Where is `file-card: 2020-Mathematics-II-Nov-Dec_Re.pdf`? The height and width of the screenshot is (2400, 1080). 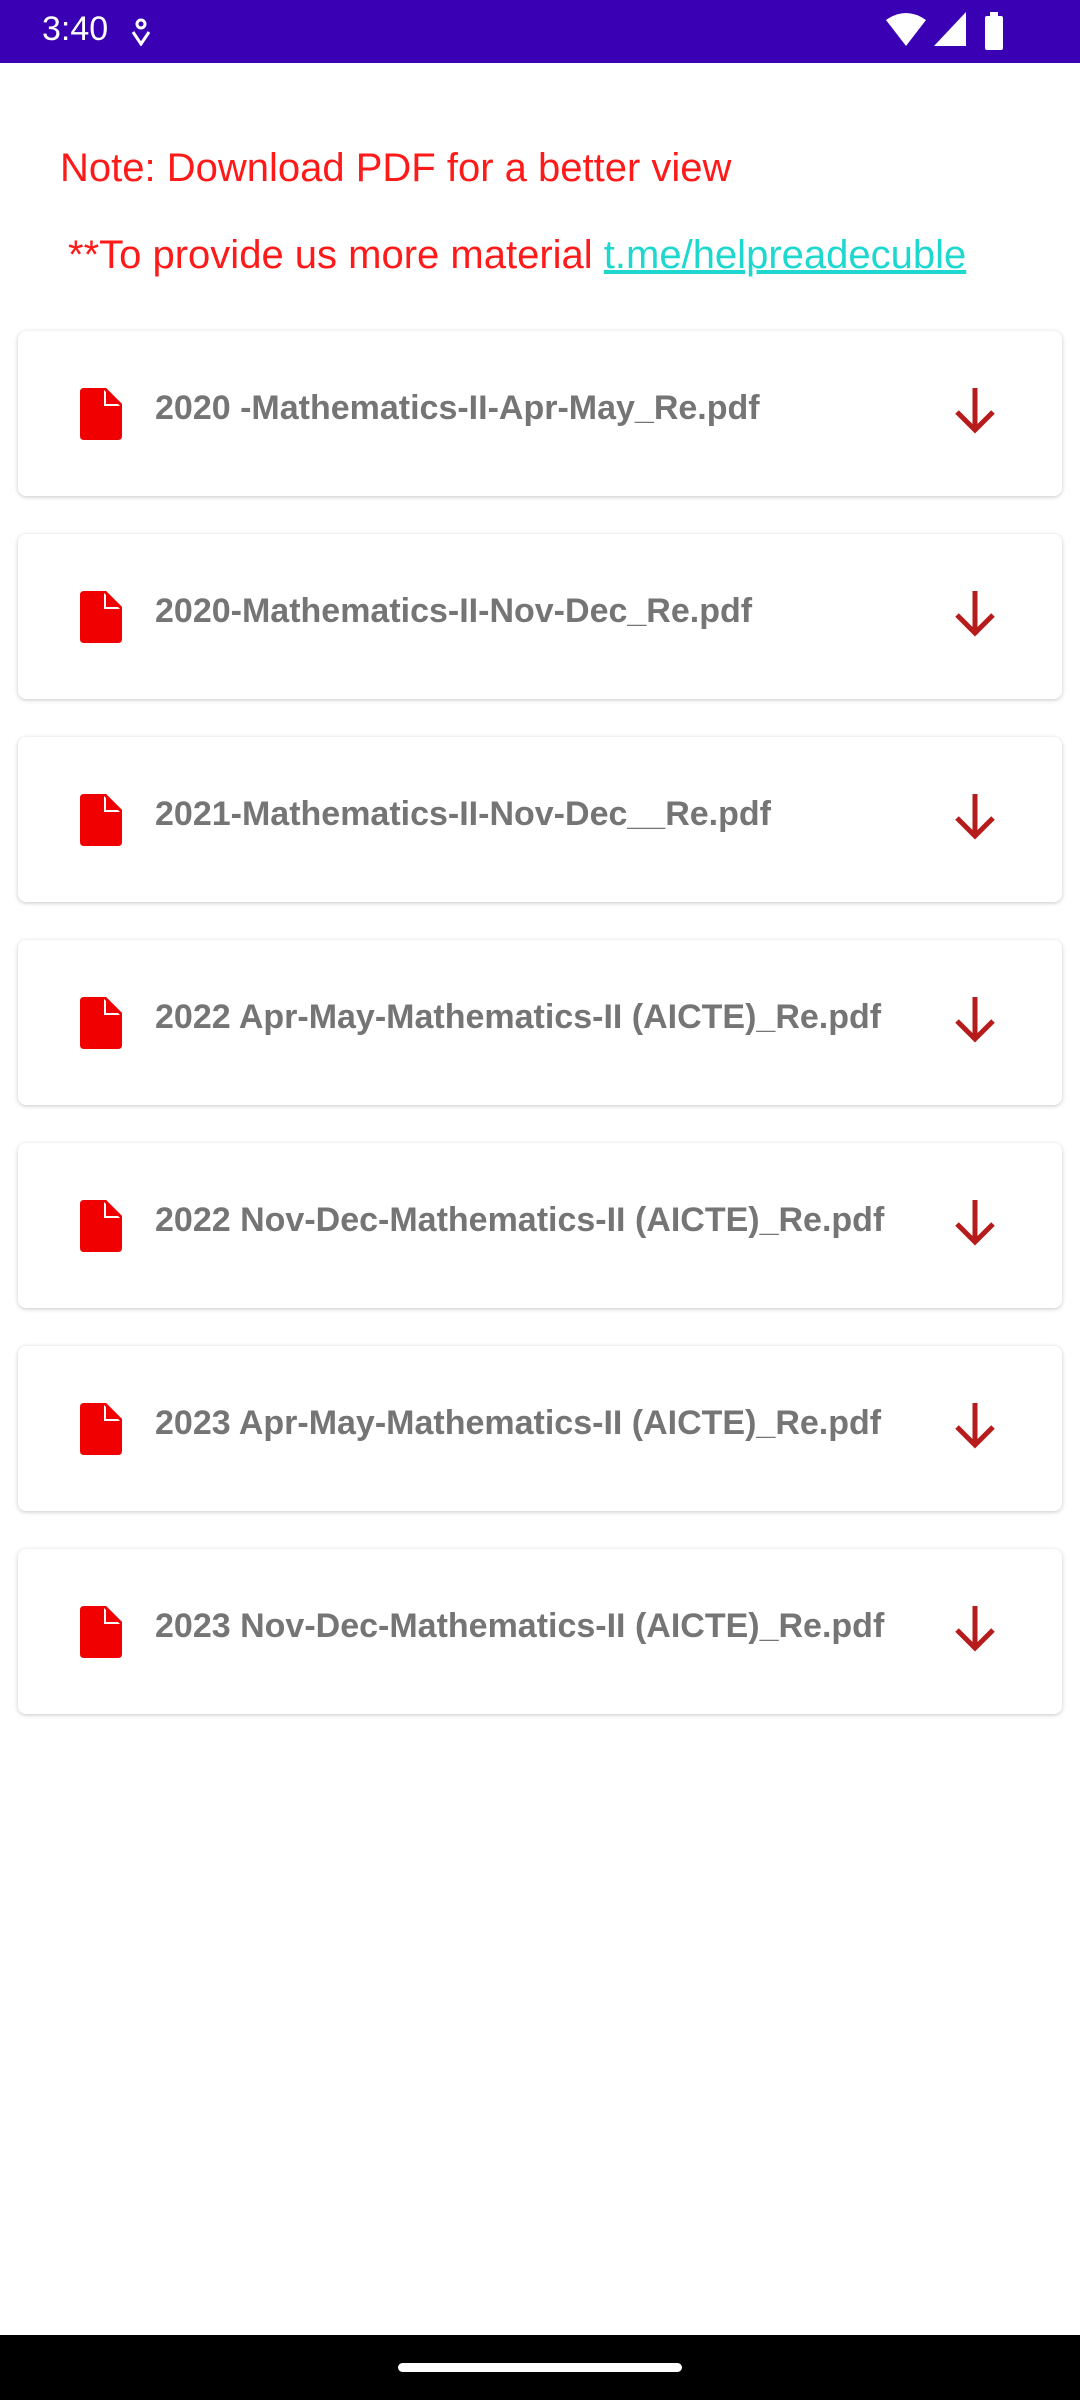
file-card: 2020-Mathematics-II-Nov-Dec_Re.pdf is located at coordinates (540, 616).